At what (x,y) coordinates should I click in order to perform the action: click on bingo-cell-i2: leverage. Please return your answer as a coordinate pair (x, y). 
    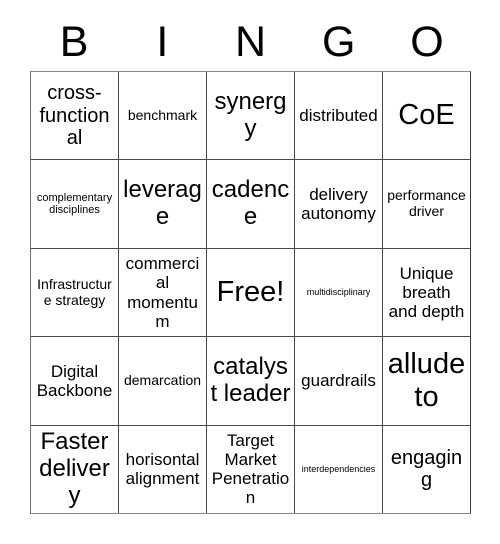
    Looking at the image, I should click on (163, 204).